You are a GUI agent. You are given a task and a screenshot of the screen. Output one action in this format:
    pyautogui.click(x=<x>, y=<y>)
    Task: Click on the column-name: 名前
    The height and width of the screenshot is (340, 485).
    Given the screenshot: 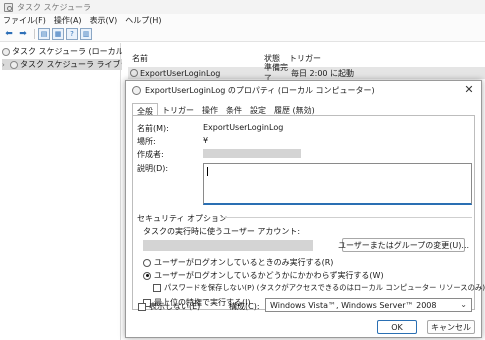 What is the action you would take?
    pyautogui.click(x=196, y=59)
    